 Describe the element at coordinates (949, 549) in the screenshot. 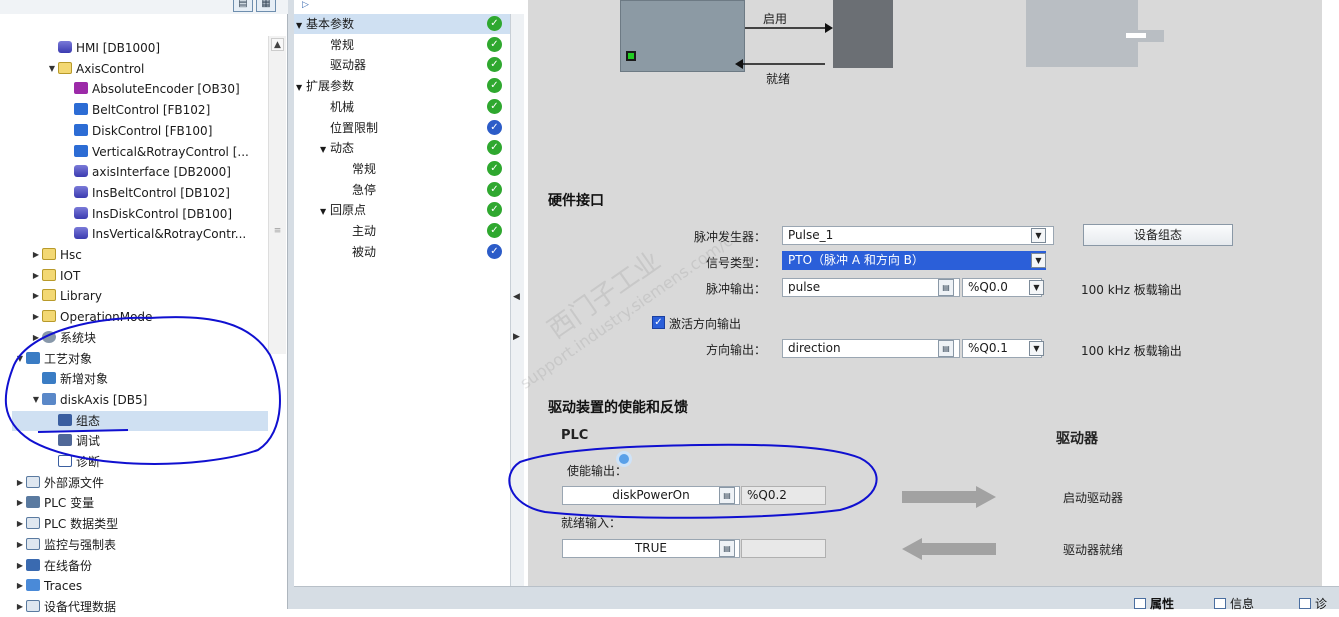

I see `ready-arrow-icon` at that location.